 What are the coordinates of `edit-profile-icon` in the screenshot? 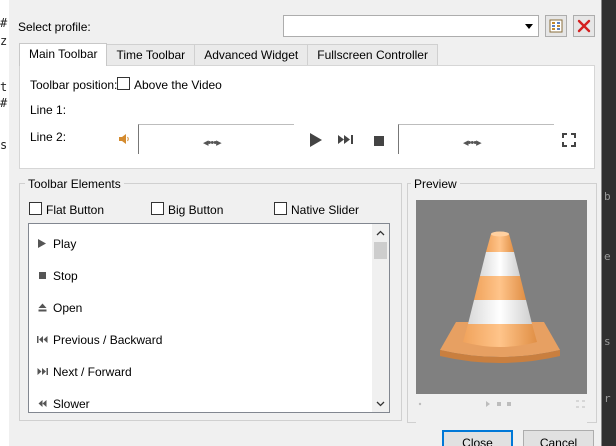 It's located at (556, 26).